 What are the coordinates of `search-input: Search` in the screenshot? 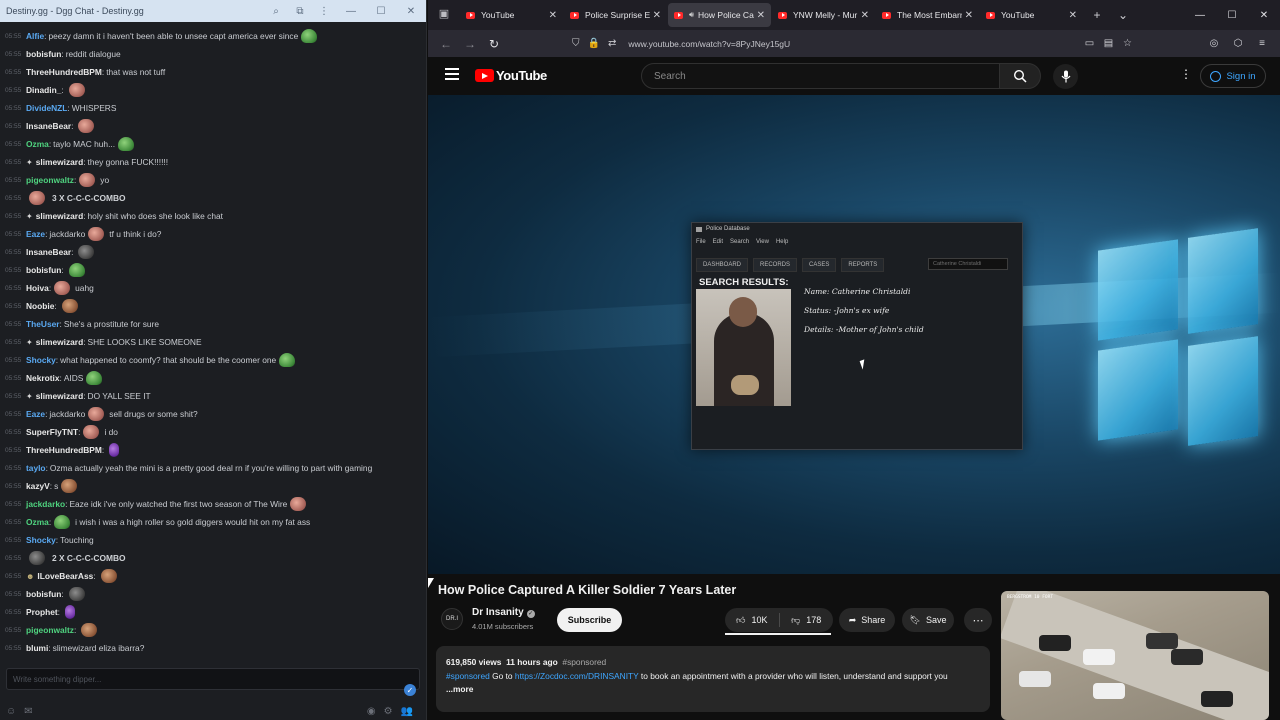 It's located at (820, 76).